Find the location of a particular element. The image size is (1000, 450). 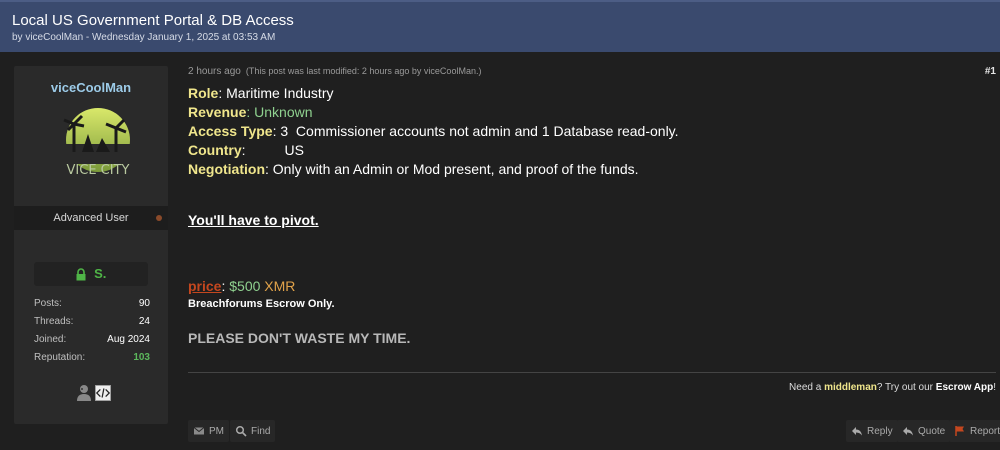

stat-posts: Posts: 90 is located at coordinates (92, 304).